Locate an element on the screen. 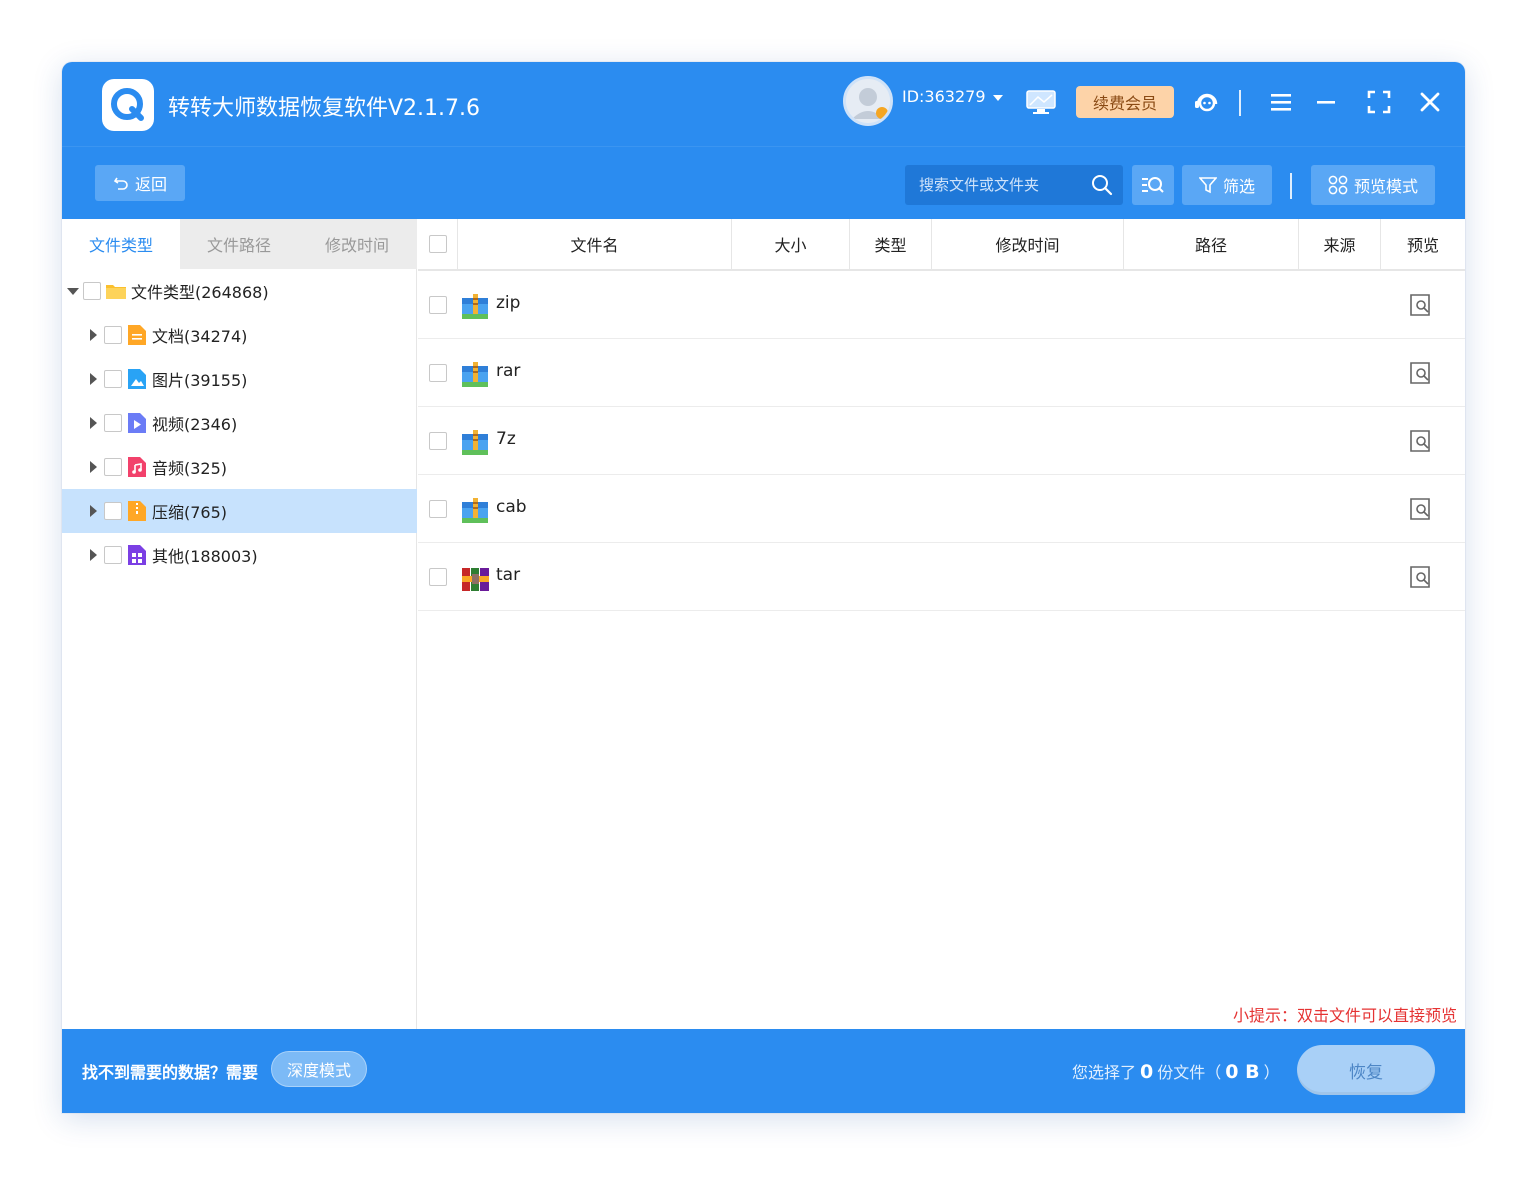 This screenshot has height=1184, width=1530. table-row: zip is located at coordinates (941, 305).